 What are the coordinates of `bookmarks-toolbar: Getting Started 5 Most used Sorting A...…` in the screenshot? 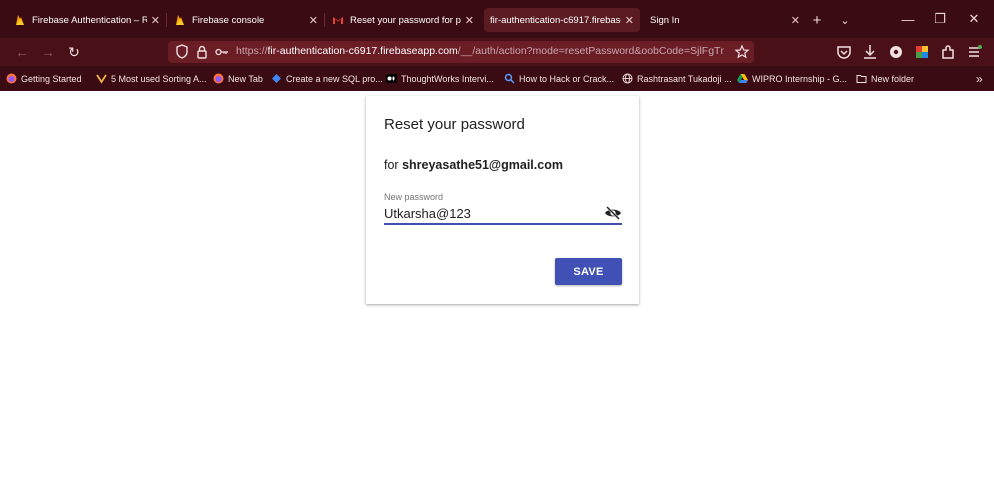 It's located at (497, 78).